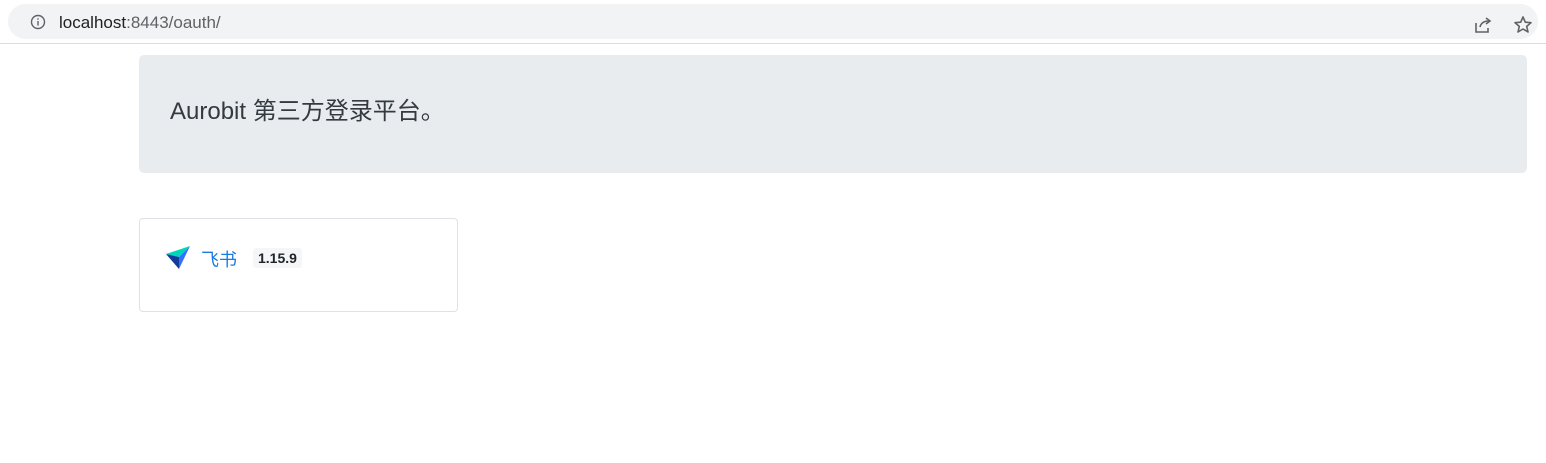 The image size is (1546, 463). I want to click on provider-link-feishu: 飞书, so click(219, 259).